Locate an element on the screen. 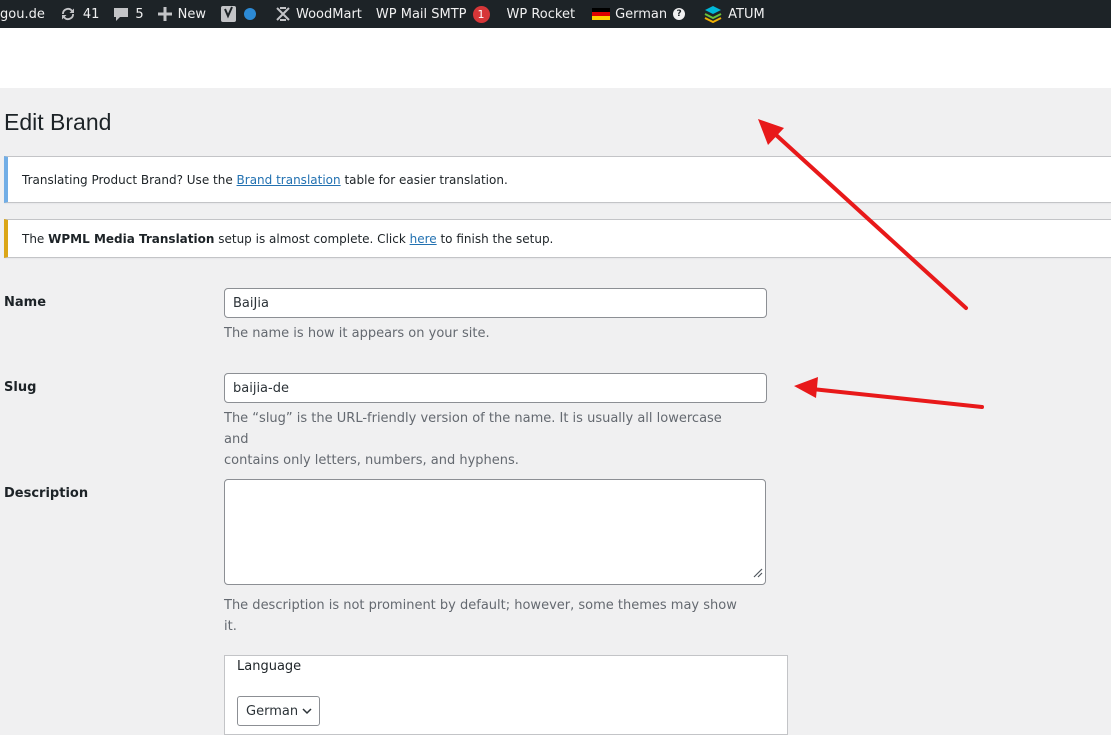 Image resolution: width=1111 pixels, height=735 pixels. yoast-seo-menu is located at coordinates (241, 14).